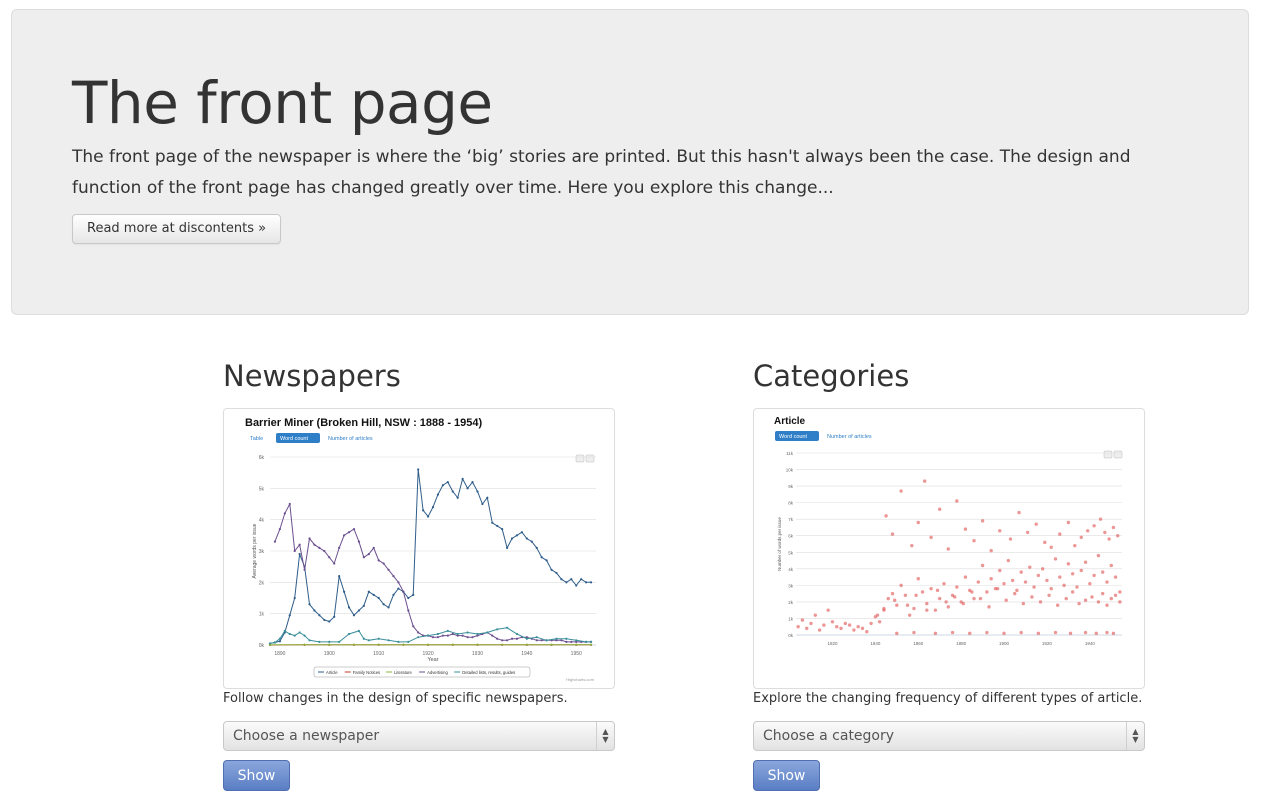 This screenshot has width=1265, height=810. I want to click on newspaper-select-value: Choose a newspaper, so click(306, 736).